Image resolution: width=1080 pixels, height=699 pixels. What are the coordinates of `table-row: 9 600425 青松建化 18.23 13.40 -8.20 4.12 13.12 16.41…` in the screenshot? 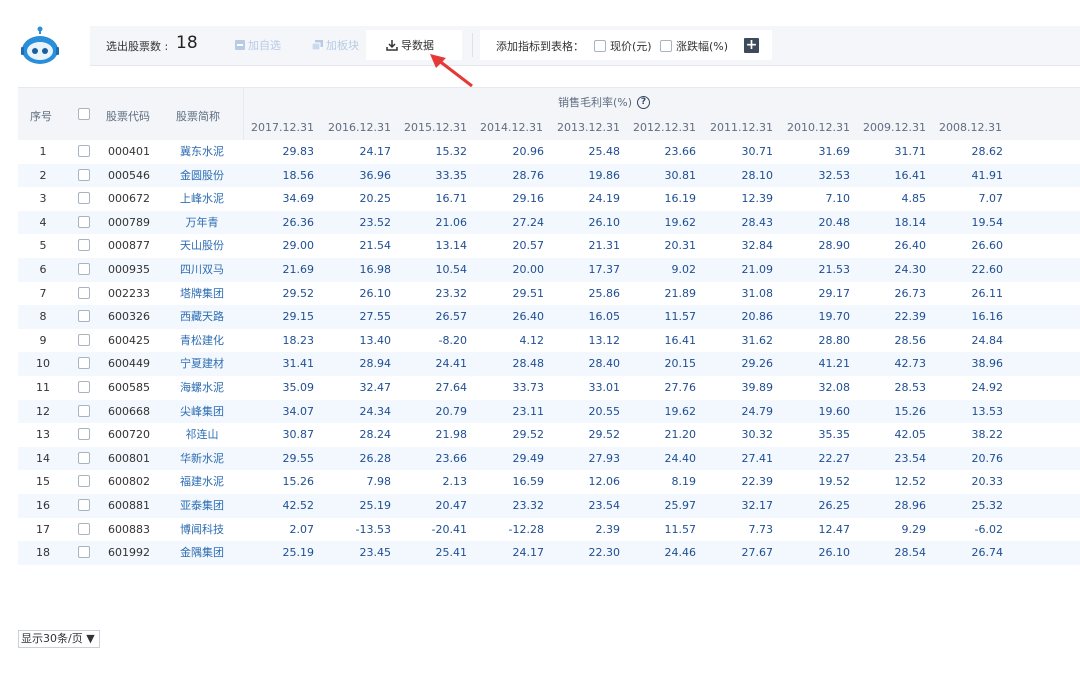 It's located at (549, 341).